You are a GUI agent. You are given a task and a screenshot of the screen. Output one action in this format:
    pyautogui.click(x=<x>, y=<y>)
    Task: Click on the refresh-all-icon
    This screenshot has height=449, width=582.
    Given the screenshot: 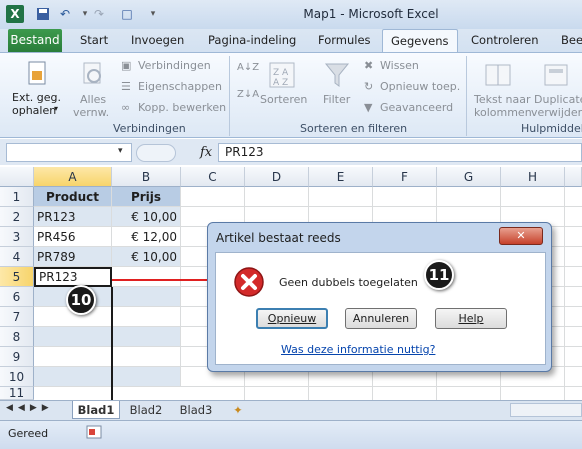 What is the action you would take?
    pyautogui.click(x=93, y=74)
    